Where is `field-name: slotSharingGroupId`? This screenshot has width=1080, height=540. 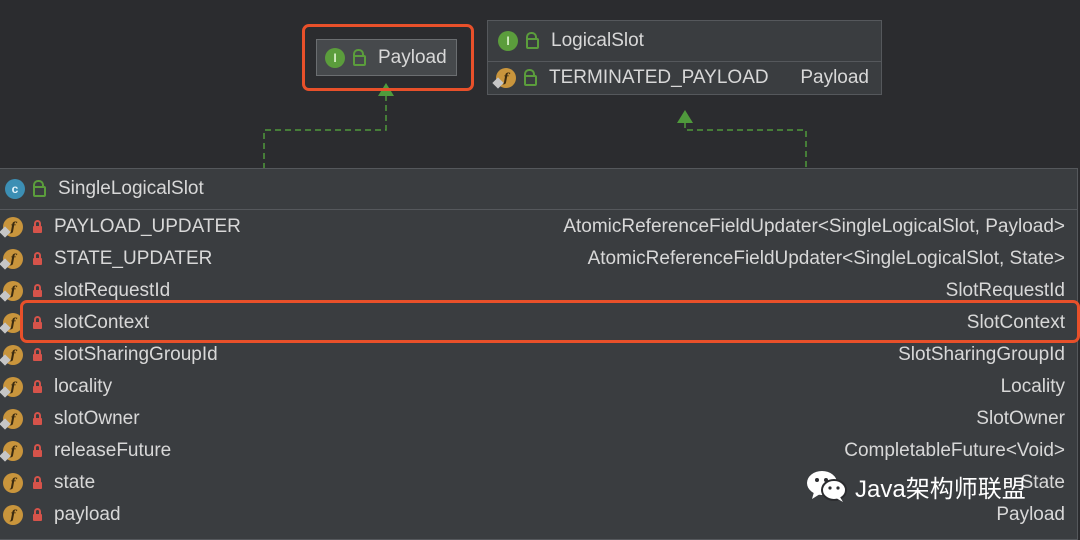
field-name: slotSharingGroupId is located at coordinates (136, 354).